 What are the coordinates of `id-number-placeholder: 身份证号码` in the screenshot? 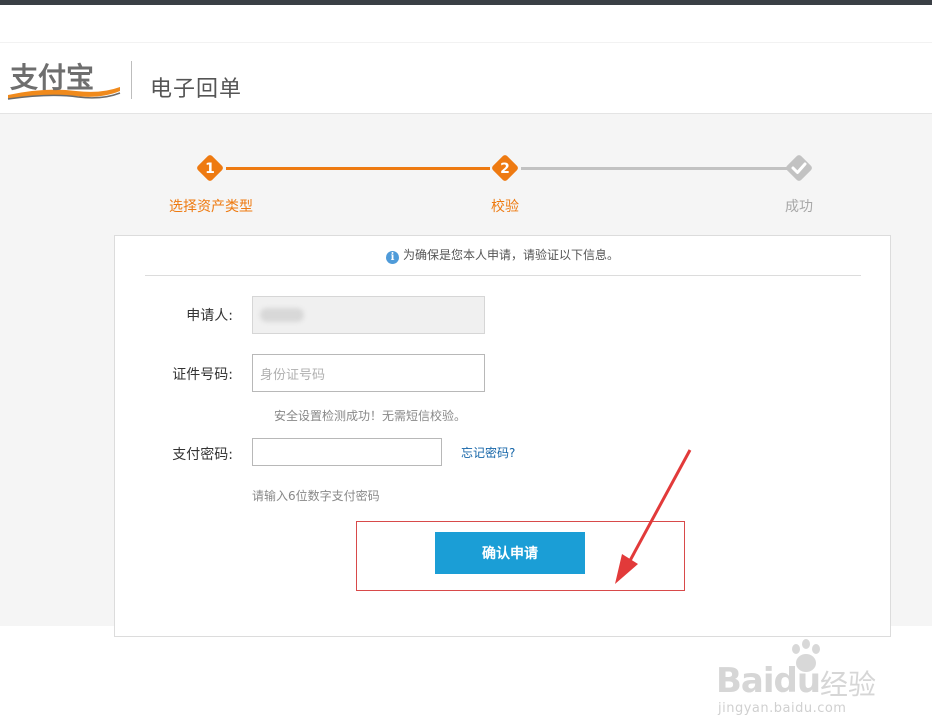 It's located at (293, 375).